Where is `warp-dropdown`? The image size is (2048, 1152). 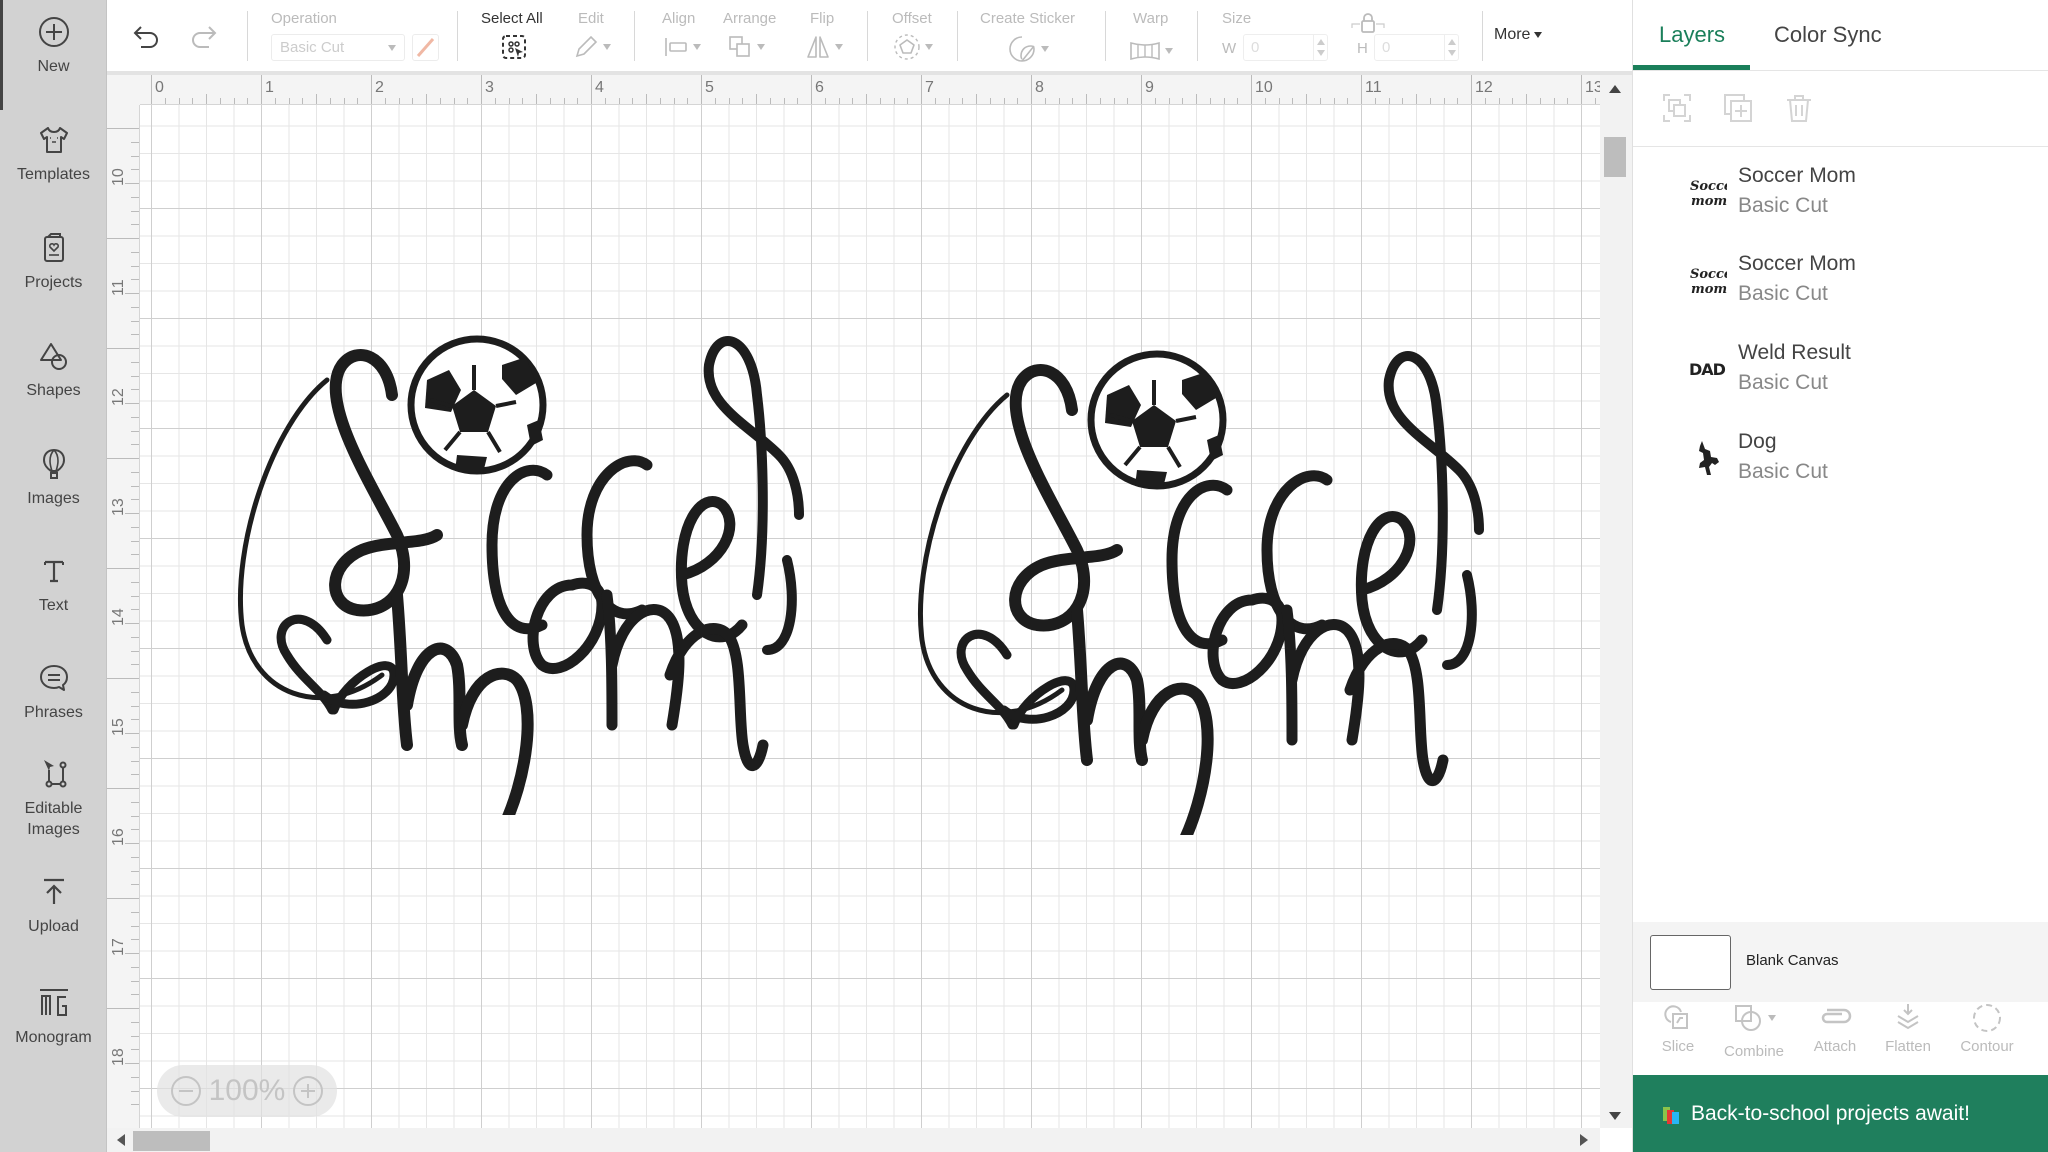 warp-dropdown is located at coordinates (1151, 51).